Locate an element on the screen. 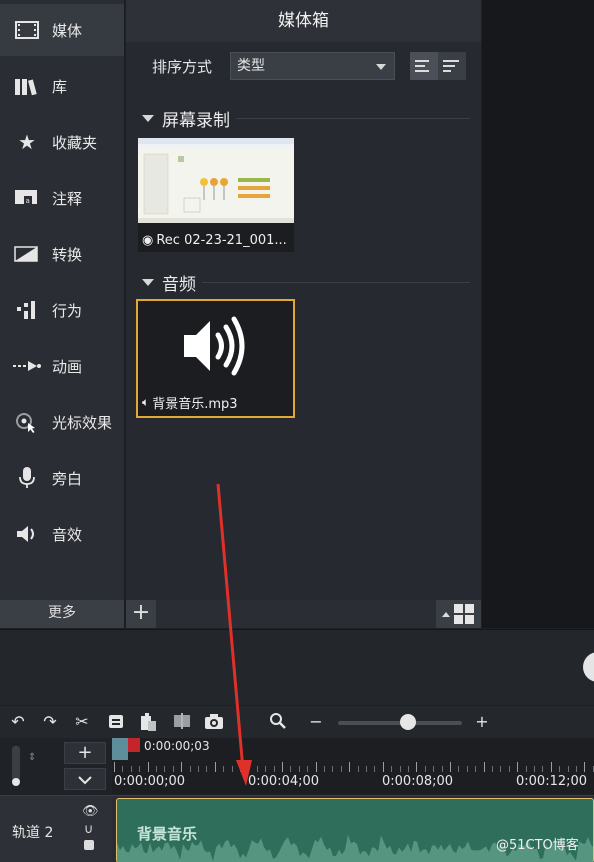 Image resolution: width=594 pixels, height=862 pixels. ruler-label: 0:00:12;00 is located at coordinates (552, 781).